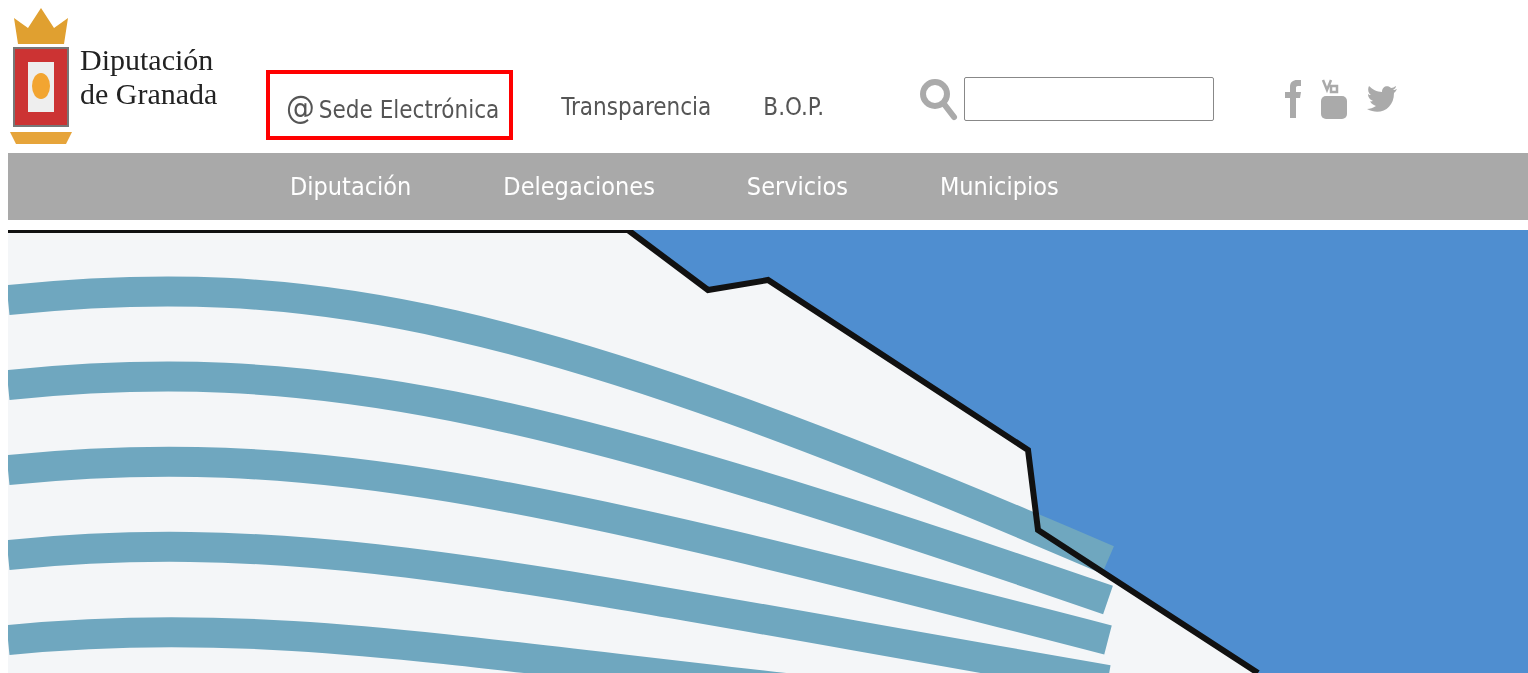 This screenshot has width=1528, height=673. What do you see at coordinates (938, 99) in the screenshot?
I see `search-icon` at bounding box center [938, 99].